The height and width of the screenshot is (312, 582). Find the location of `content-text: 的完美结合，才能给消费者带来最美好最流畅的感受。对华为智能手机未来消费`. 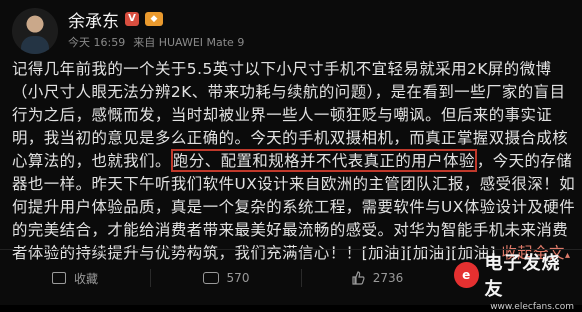

content-text: 的完美结合，才能给消费者带来最美好最流畅的感受。对华为智能手机未来消费 is located at coordinates (290, 230).